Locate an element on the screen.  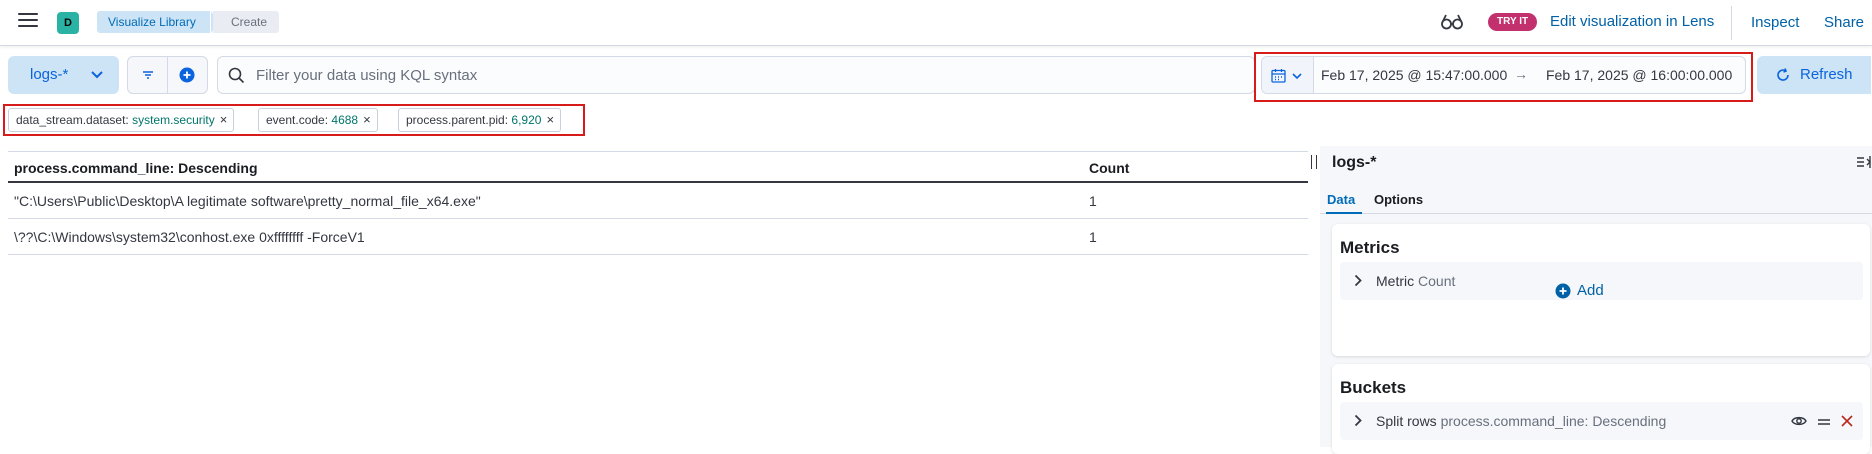
eye-icon is located at coordinates (1799, 422).